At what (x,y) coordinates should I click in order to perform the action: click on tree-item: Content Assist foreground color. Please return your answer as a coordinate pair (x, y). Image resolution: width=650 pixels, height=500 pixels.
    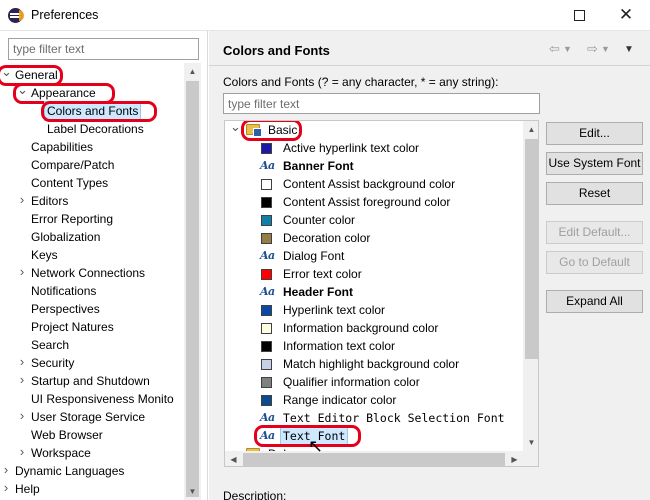
    Looking at the image, I should click on (366, 202).